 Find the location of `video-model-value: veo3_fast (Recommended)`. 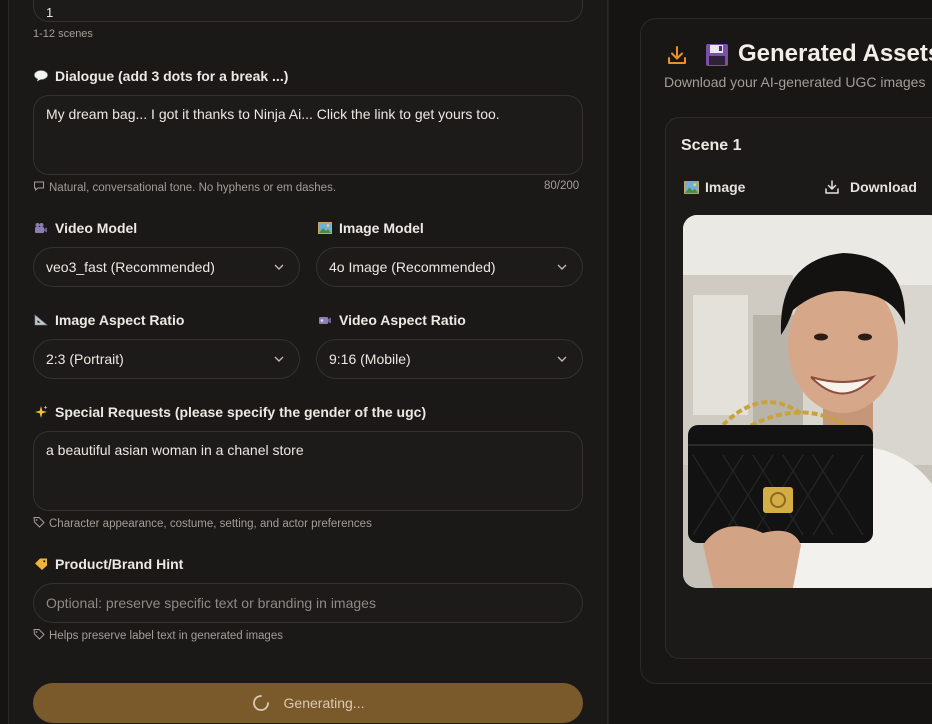

video-model-value: veo3_fast (Recommended) is located at coordinates (130, 267).